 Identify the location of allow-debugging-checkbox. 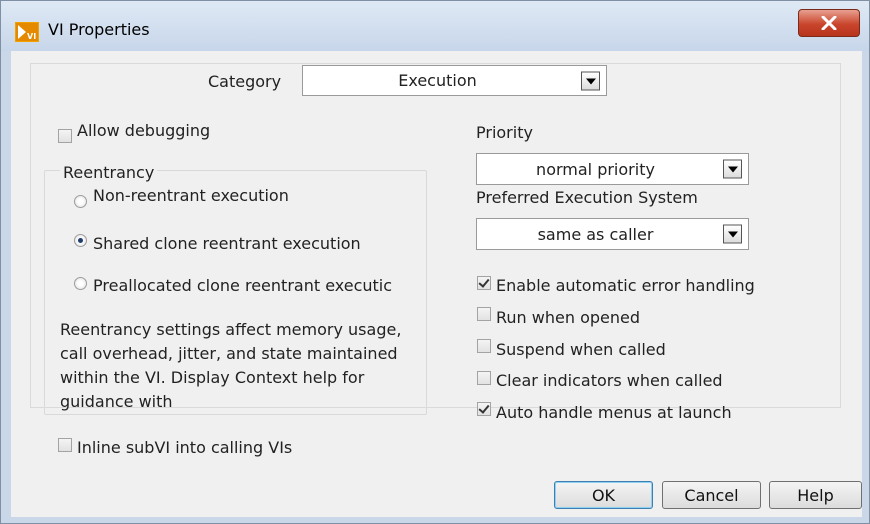
(65, 136).